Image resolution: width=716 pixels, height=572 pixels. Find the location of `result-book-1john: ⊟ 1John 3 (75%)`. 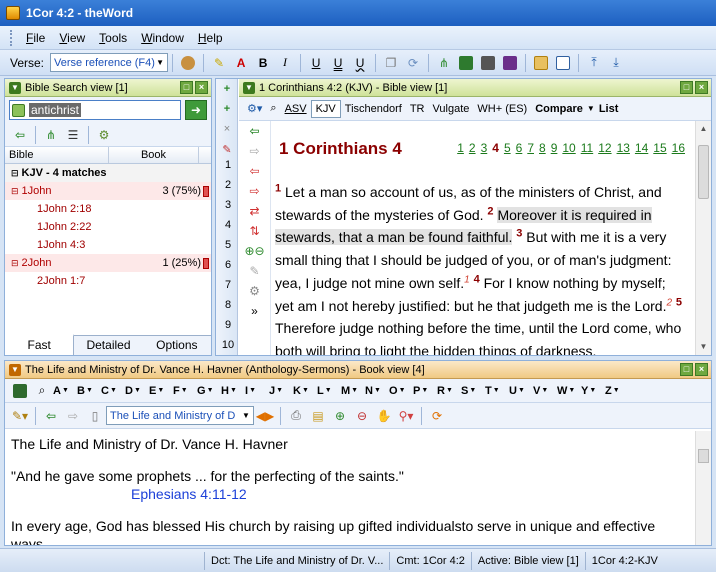

result-book-1john: ⊟ 1John 3 (75%) is located at coordinates (108, 191).